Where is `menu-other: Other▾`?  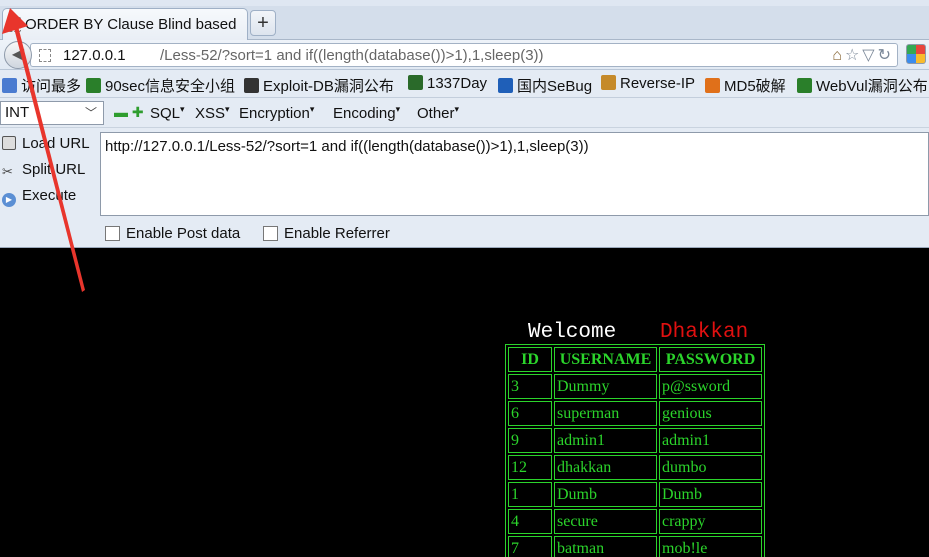 menu-other: Other▾ is located at coordinates (438, 113).